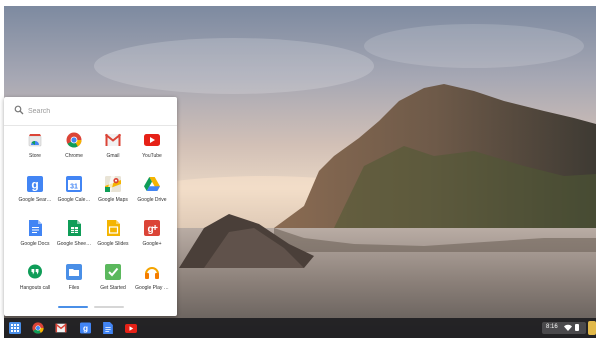 This screenshot has height=338, width=596. I want to click on google-maps-icon, so click(113, 184).